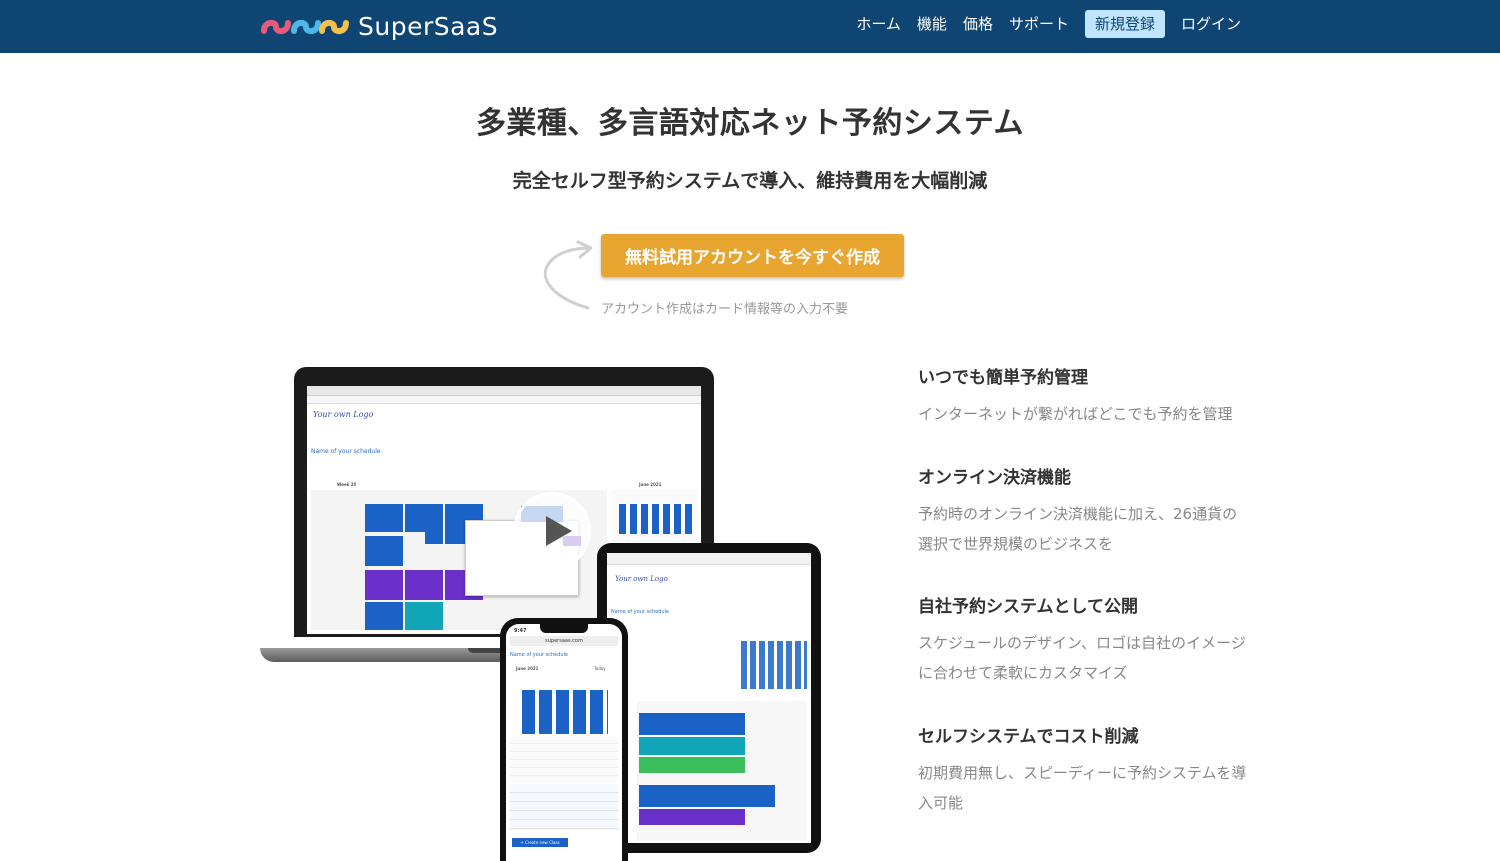  I want to click on nav-support: サポート, so click(1039, 24).